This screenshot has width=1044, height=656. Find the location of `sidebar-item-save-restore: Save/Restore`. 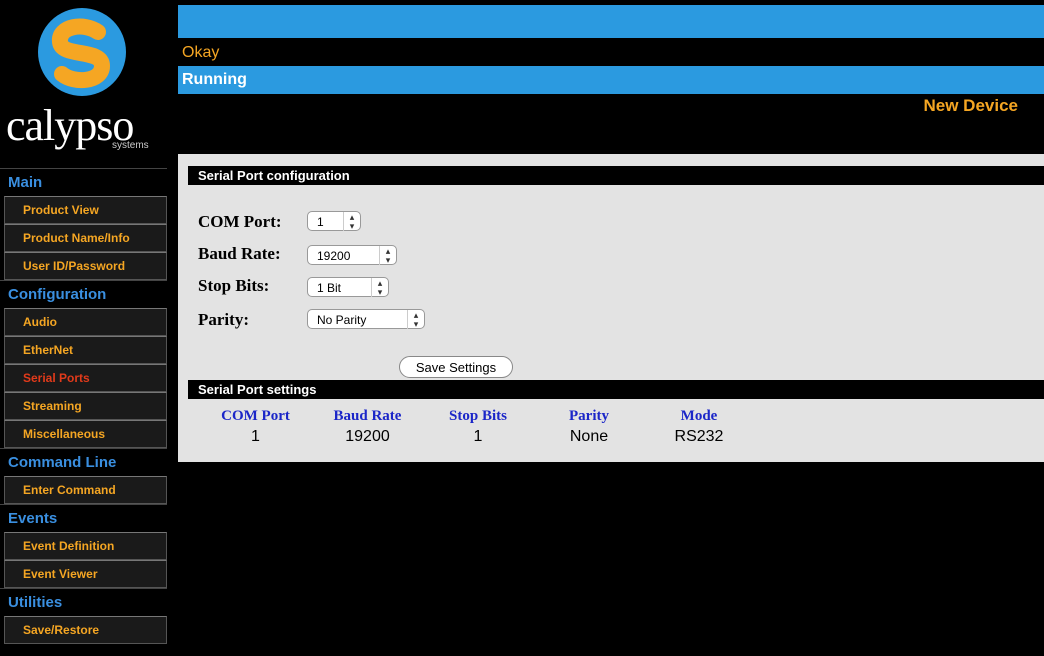

sidebar-item-save-restore: Save/Restore is located at coordinates (85, 630).